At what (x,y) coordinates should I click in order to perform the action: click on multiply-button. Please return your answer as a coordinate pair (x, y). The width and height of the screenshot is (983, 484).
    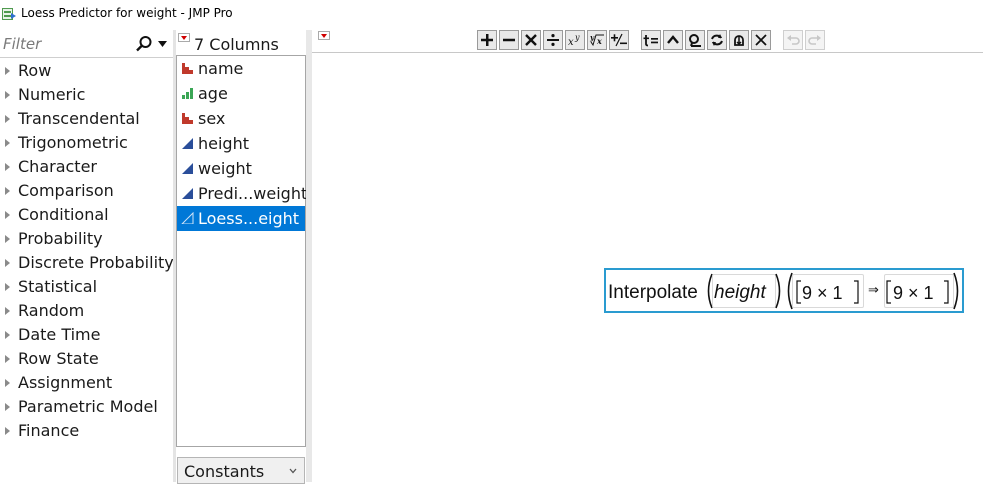
    Looking at the image, I should click on (531, 40).